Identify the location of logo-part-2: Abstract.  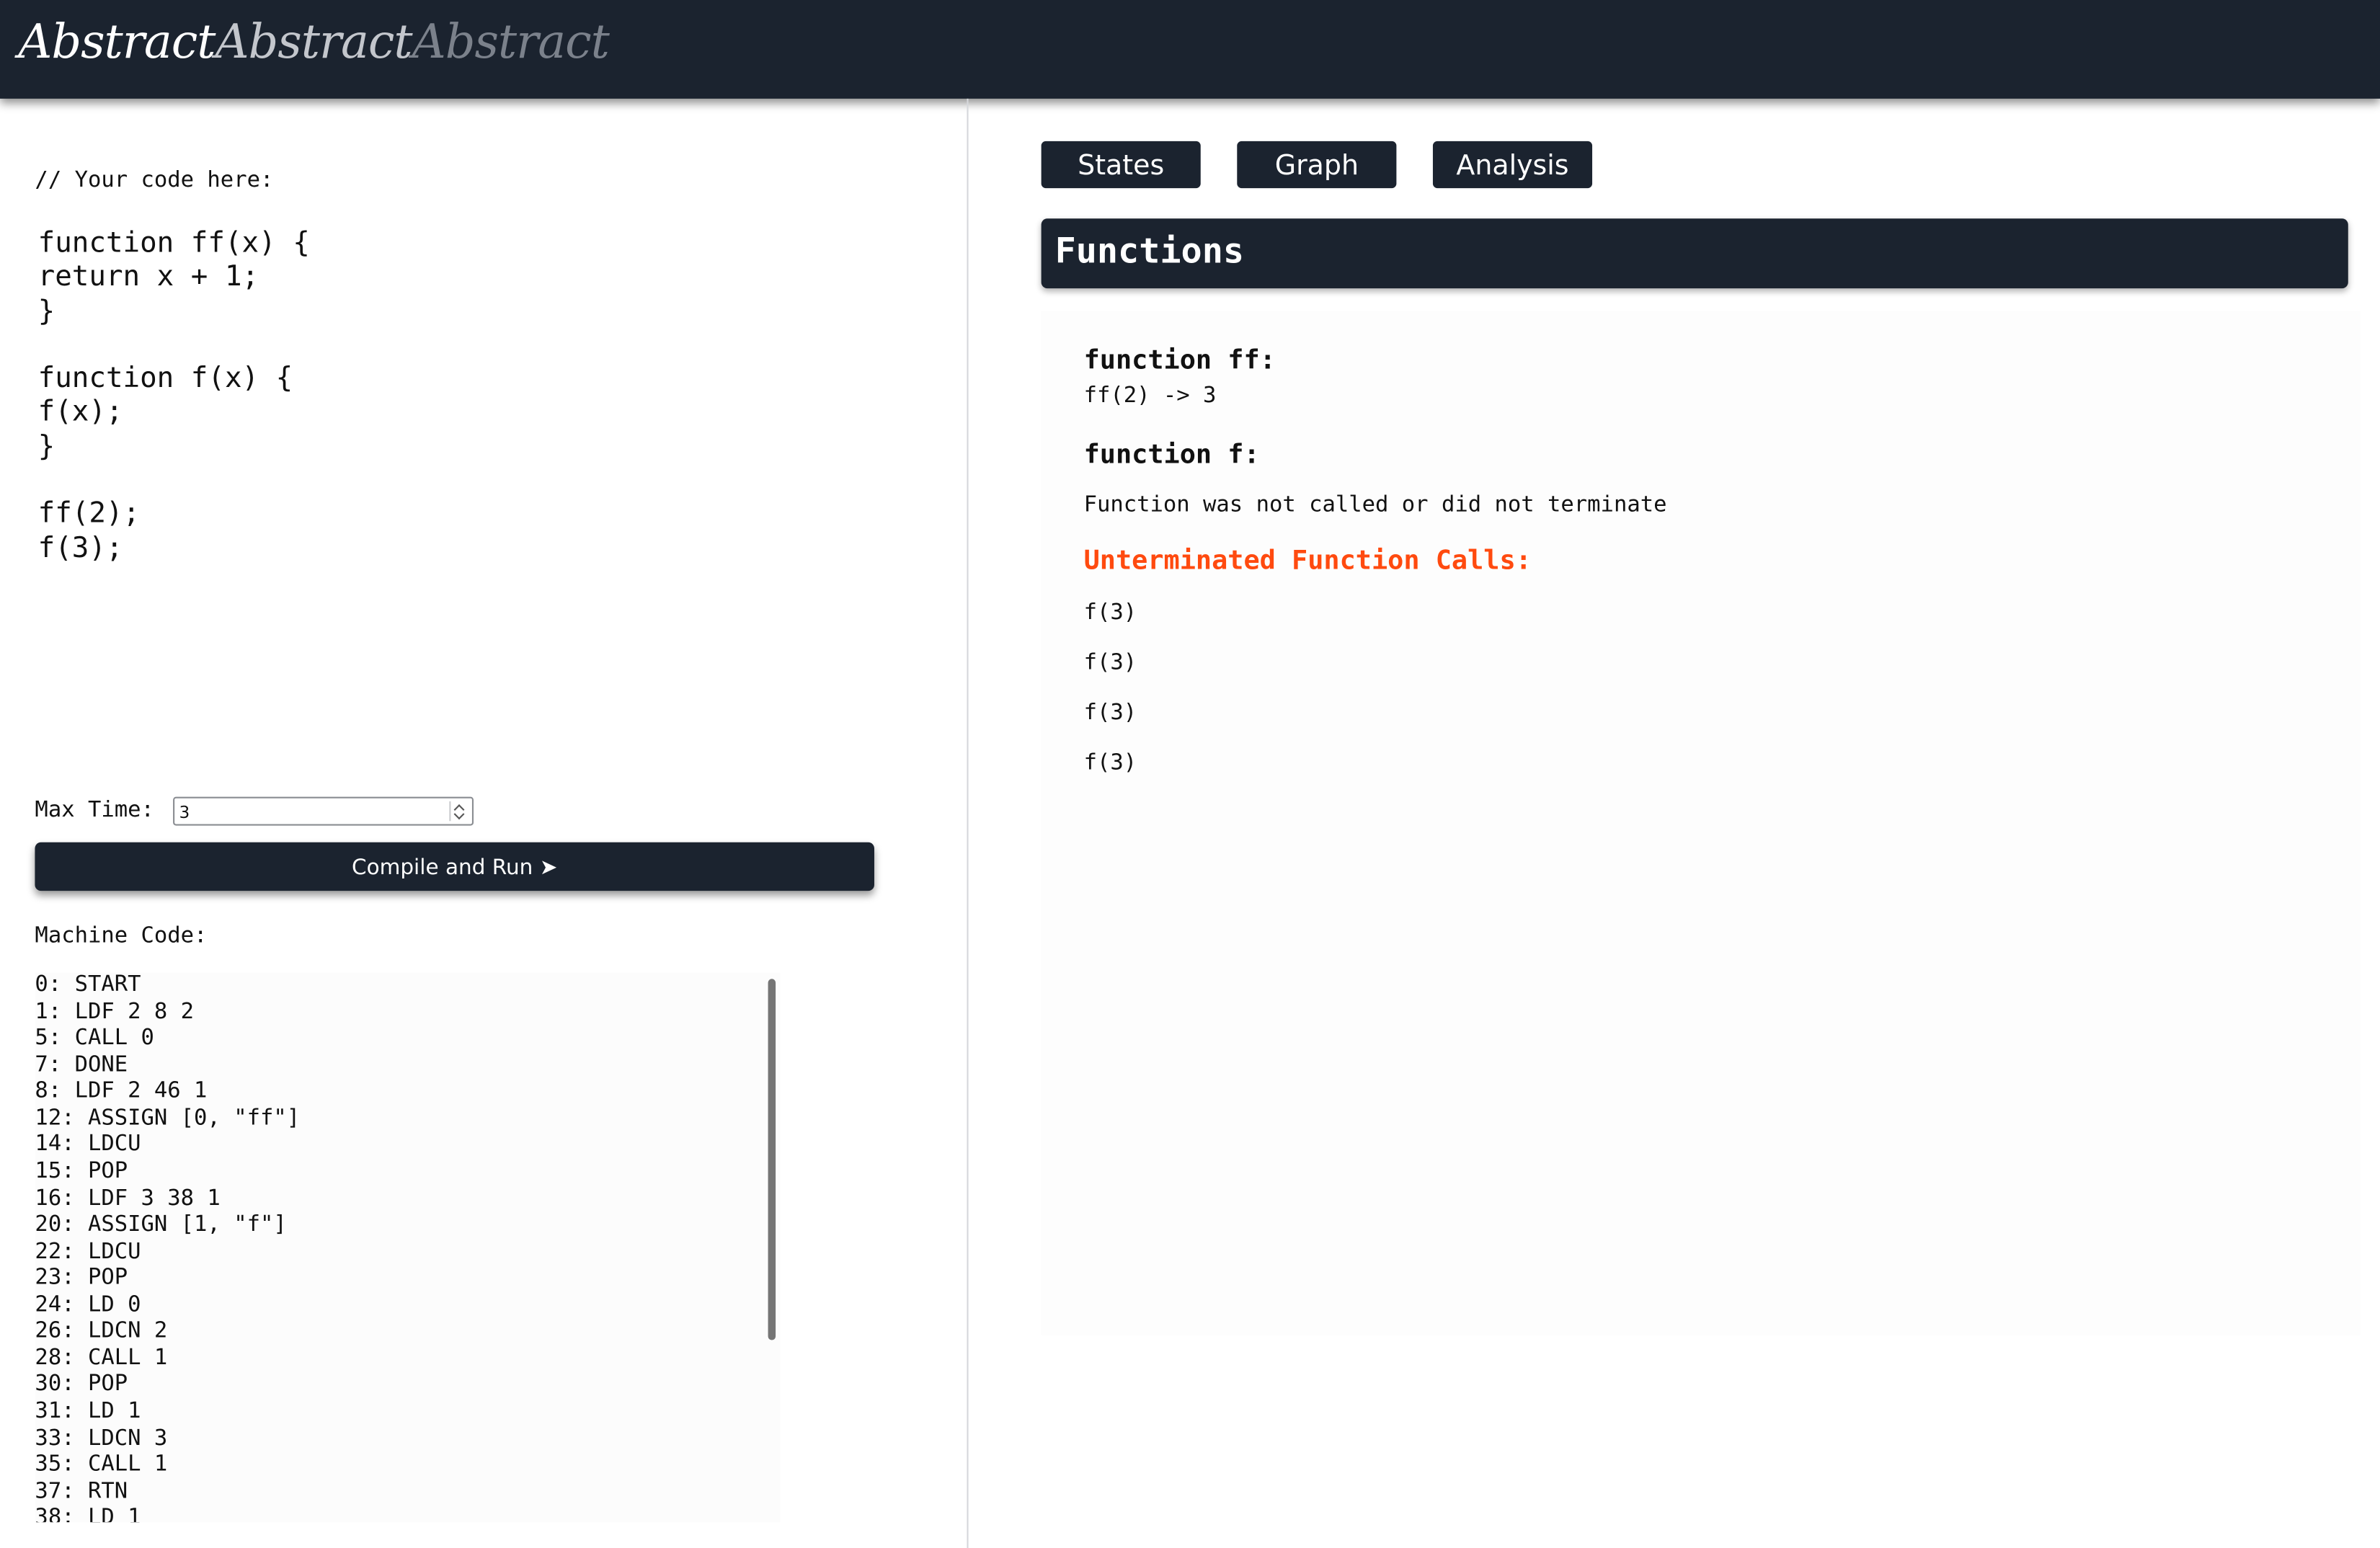
(313, 42).